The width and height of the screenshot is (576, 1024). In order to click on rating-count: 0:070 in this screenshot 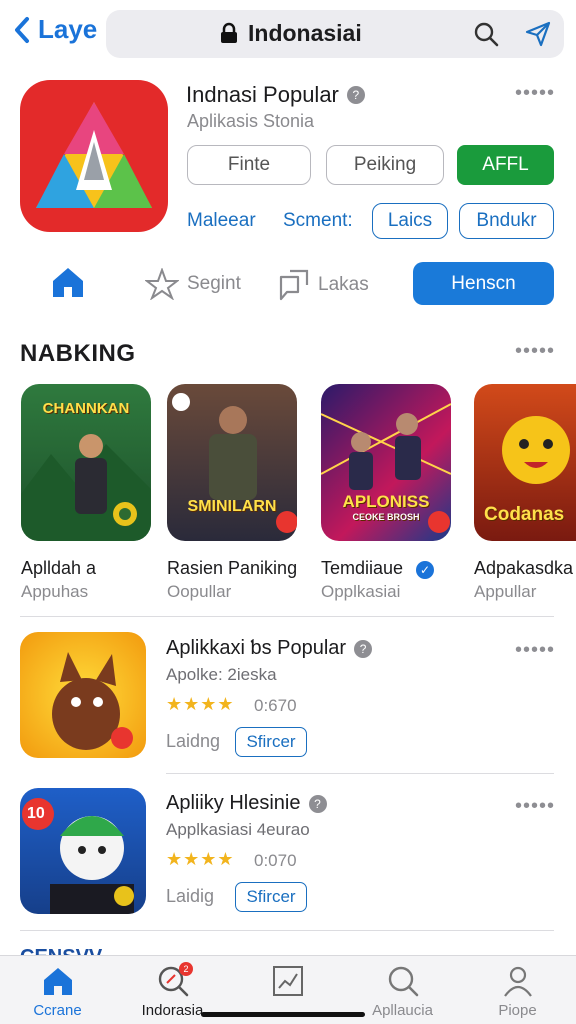, I will do `click(275, 860)`.